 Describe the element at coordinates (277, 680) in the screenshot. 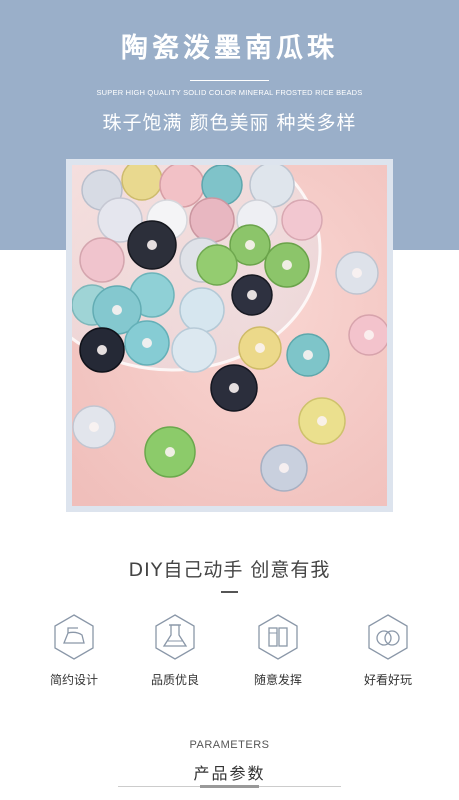

I see `feature-label: 随意发挥` at that location.